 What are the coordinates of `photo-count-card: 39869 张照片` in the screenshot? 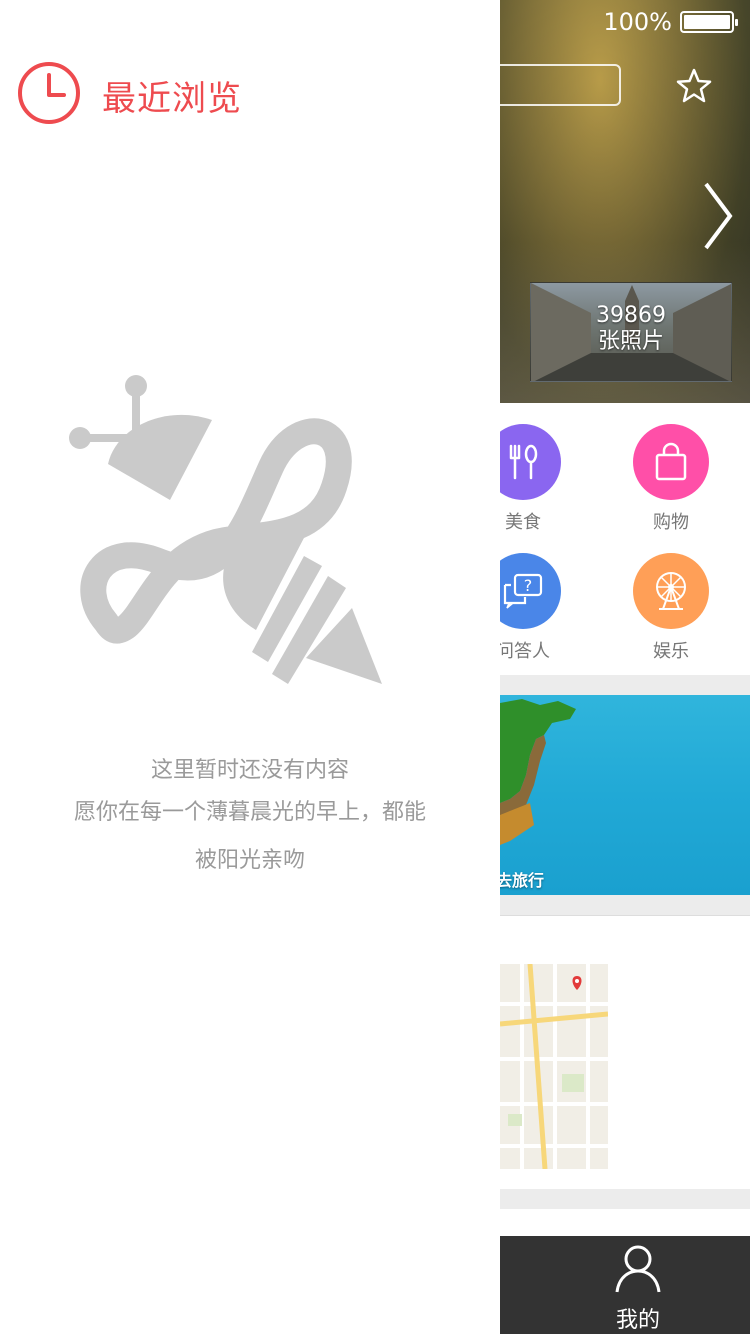 It's located at (631, 332).